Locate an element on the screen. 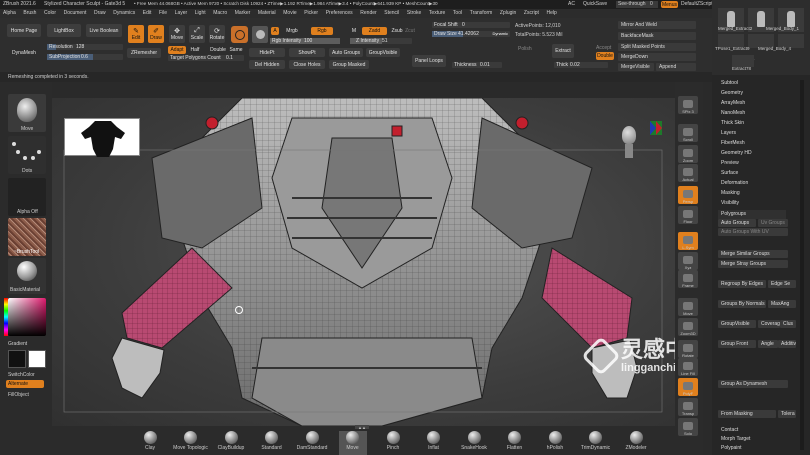  merge-down-button: MergeDown is located at coordinates (657, 57).